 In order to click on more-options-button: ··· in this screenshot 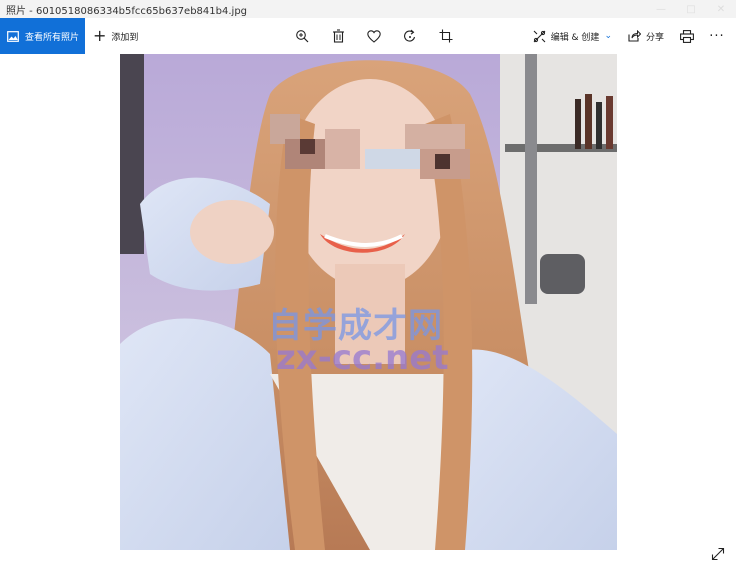, I will do `click(717, 36)`.